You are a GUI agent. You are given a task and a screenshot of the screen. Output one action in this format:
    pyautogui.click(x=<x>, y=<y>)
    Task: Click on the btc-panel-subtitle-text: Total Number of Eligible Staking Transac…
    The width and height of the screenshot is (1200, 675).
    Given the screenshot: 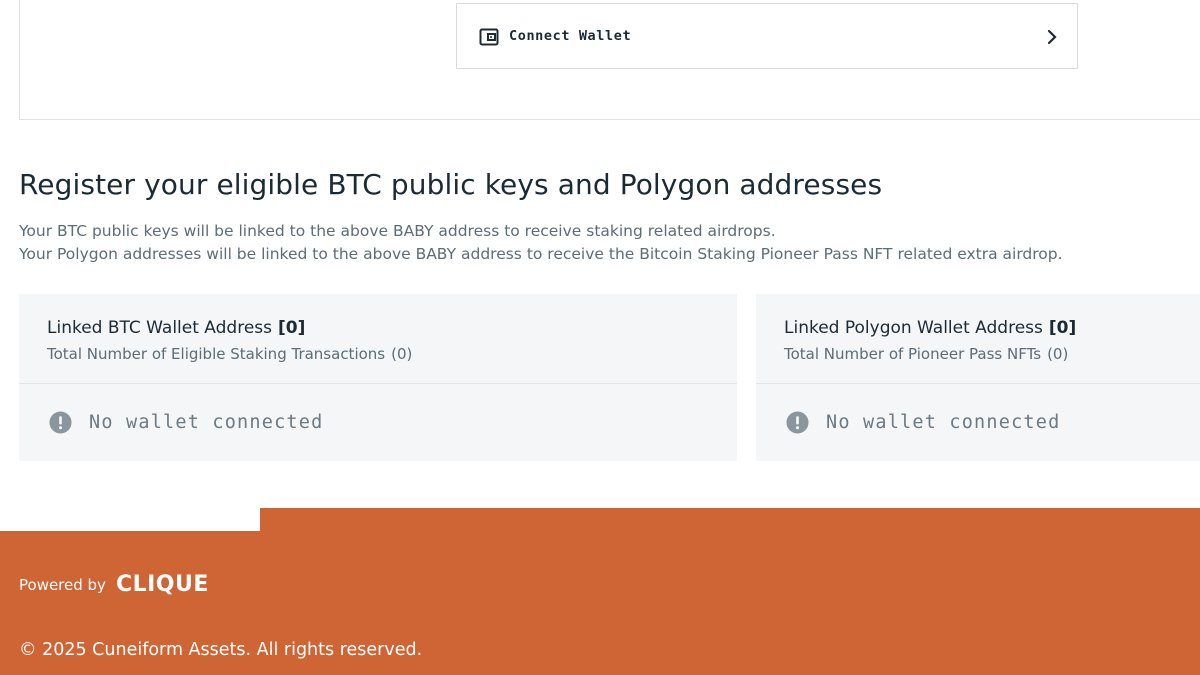 What is the action you would take?
    pyautogui.click(x=216, y=354)
    